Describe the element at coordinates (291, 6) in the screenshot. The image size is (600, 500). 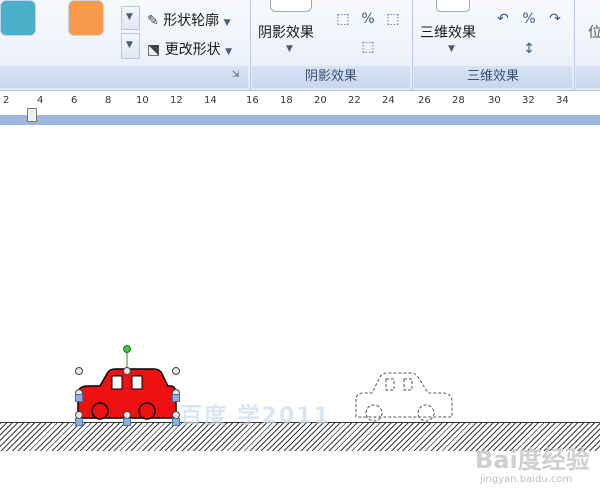
I see `shadow-box-icon` at that location.